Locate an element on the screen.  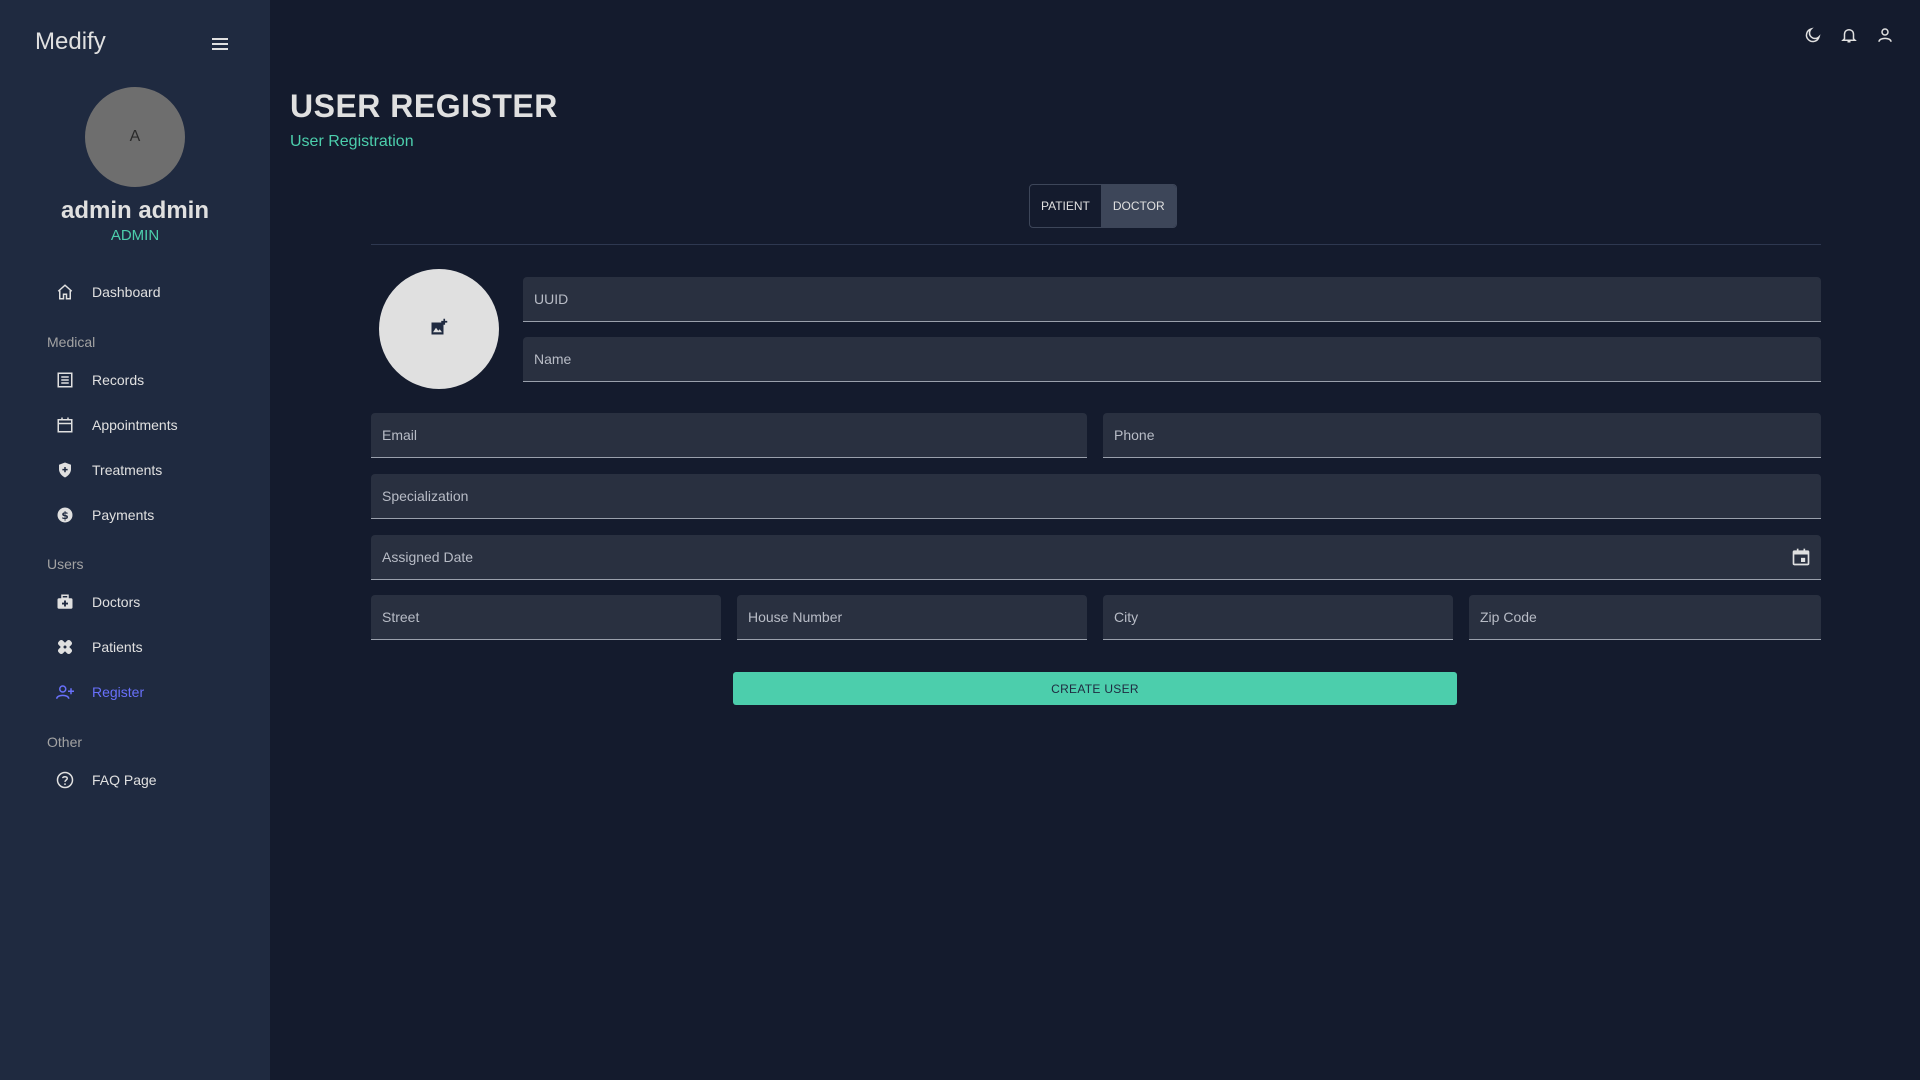
sidebar-item-label: Appointments is located at coordinates (135, 425).